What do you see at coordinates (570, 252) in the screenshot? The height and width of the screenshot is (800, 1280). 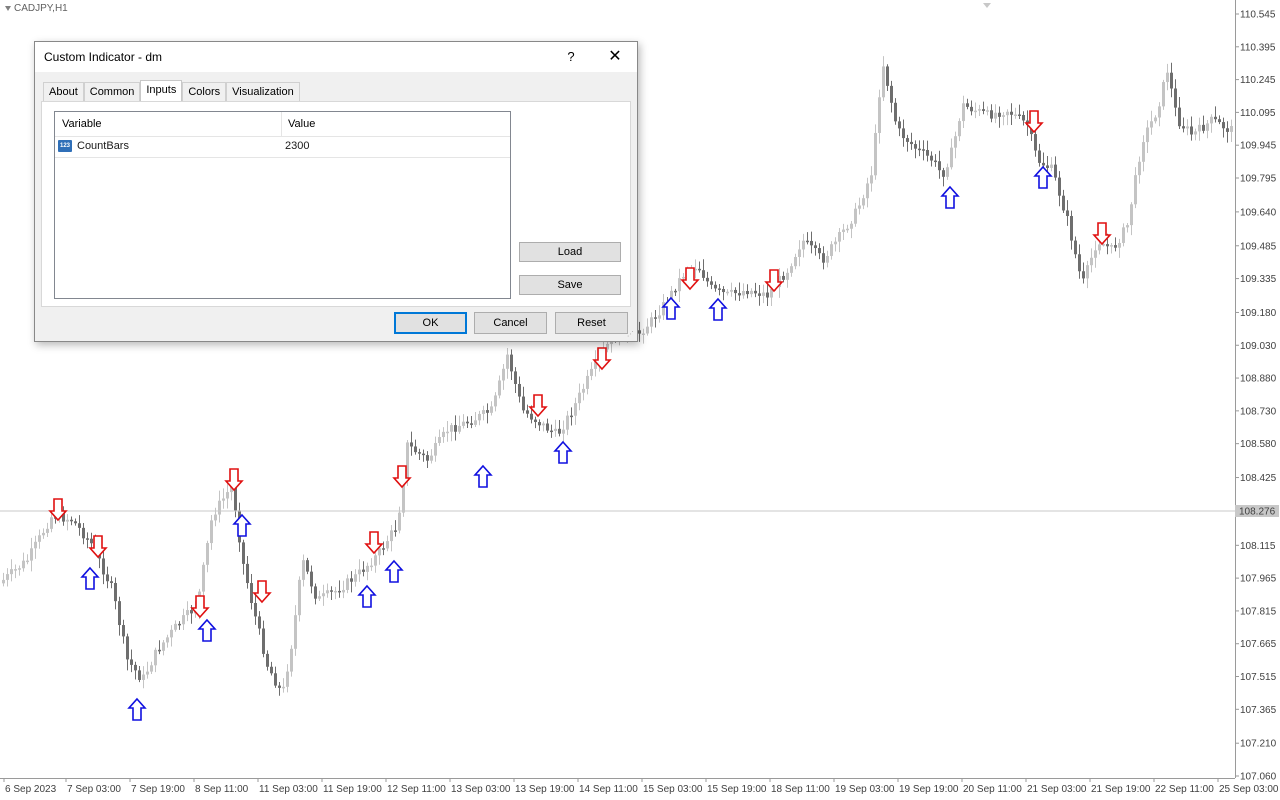 I see `load-button: Load` at bounding box center [570, 252].